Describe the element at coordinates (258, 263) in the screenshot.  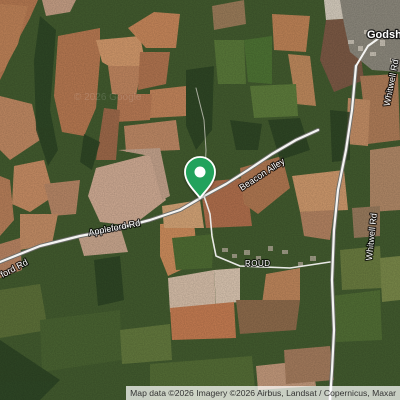
I see `place-label-roud: ROUD` at that location.